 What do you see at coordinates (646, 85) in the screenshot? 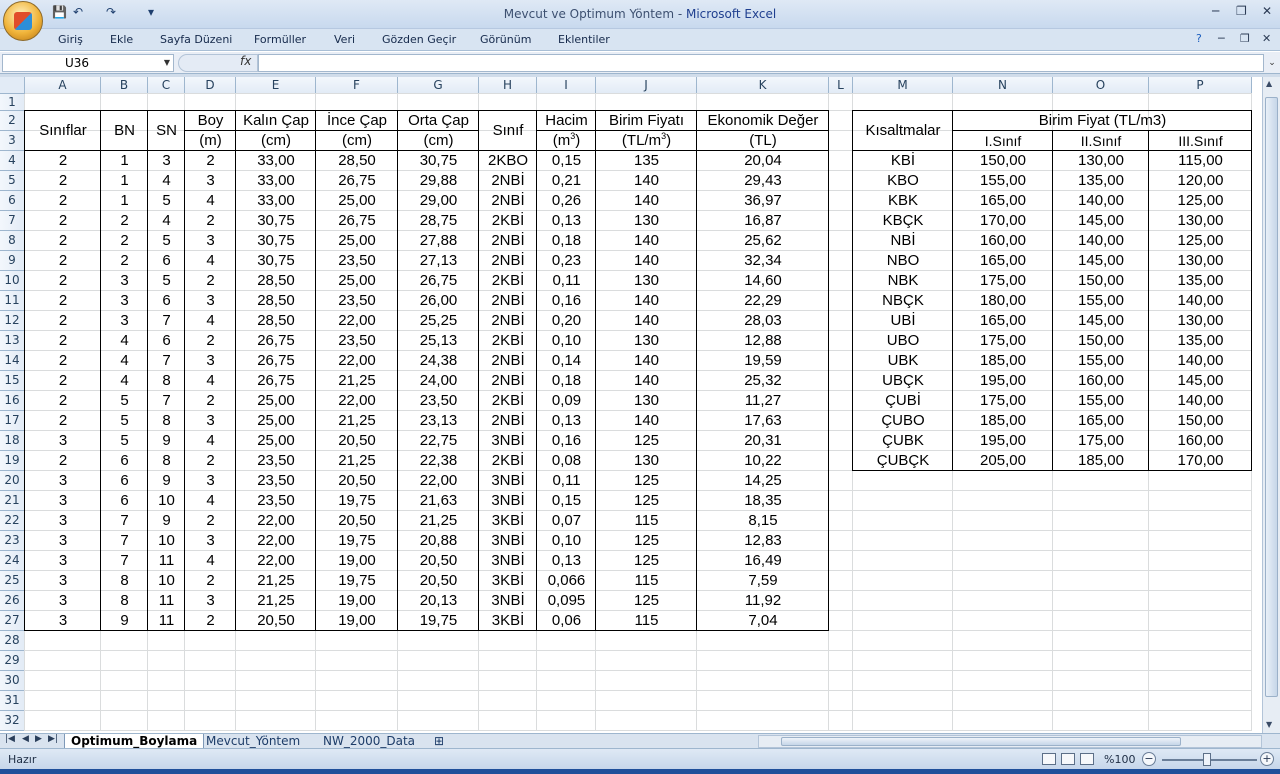
I see `column-header-j: J` at bounding box center [646, 85].